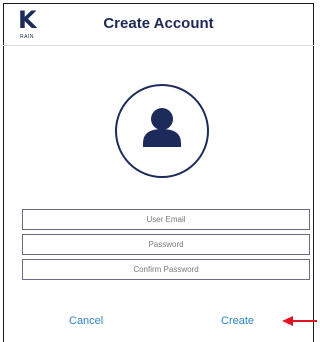 This screenshot has height=342, width=320. Describe the element at coordinates (237, 321) in the screenshot. I see `create-button: Create` at that location.